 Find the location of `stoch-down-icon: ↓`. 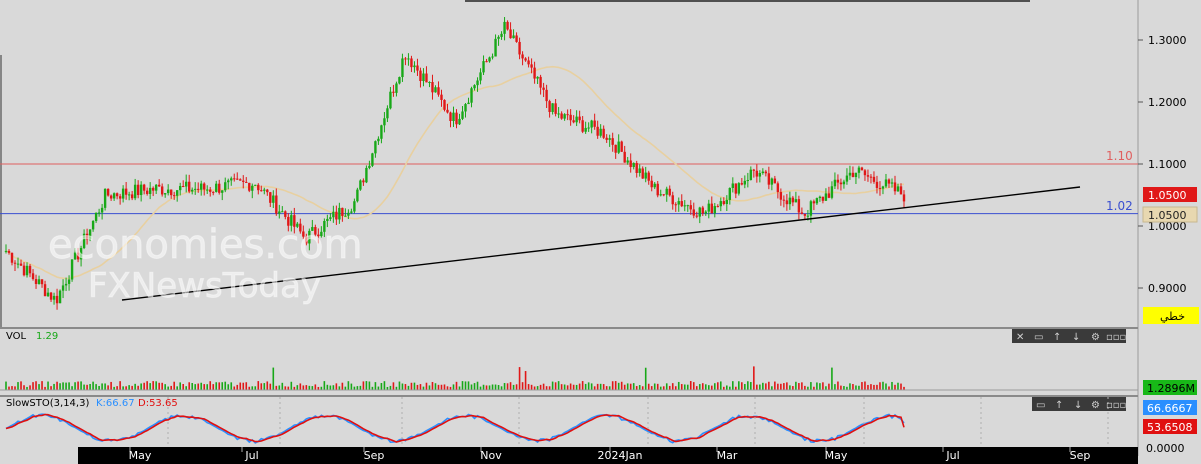

stoch-down-icon: ↓ is located at coordinates (1078, 405).